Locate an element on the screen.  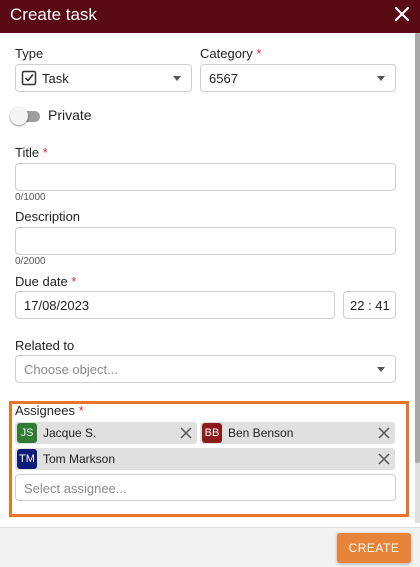
description-counter: 0/2000 is located at coordinates (30, 261).